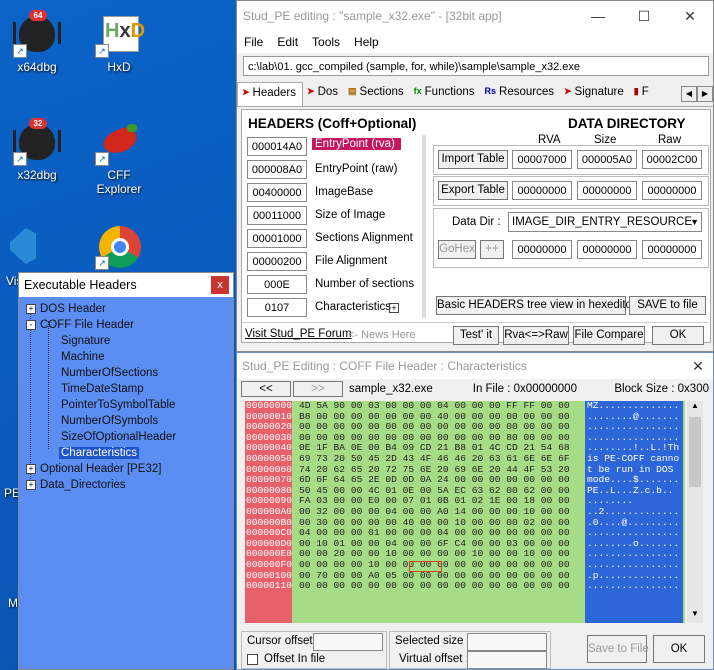  Describe the element at coordinates (507, 660) in the screenshot. I see `virtual-offset-field` at that location.